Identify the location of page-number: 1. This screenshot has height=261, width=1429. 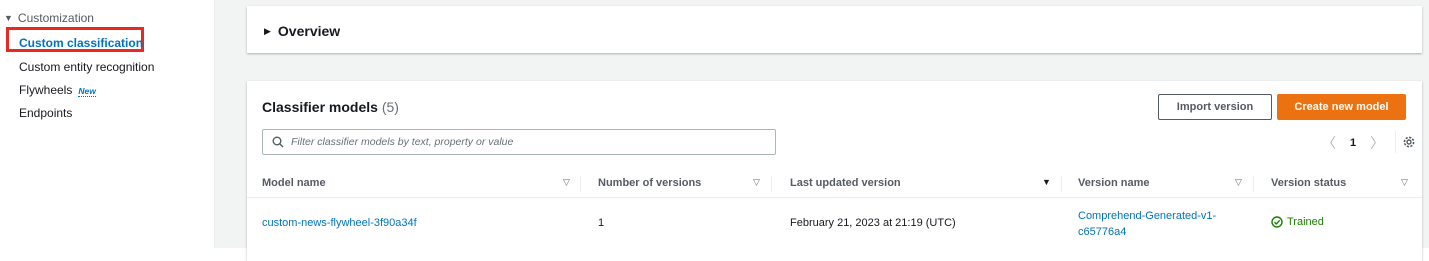
(1353, 143).